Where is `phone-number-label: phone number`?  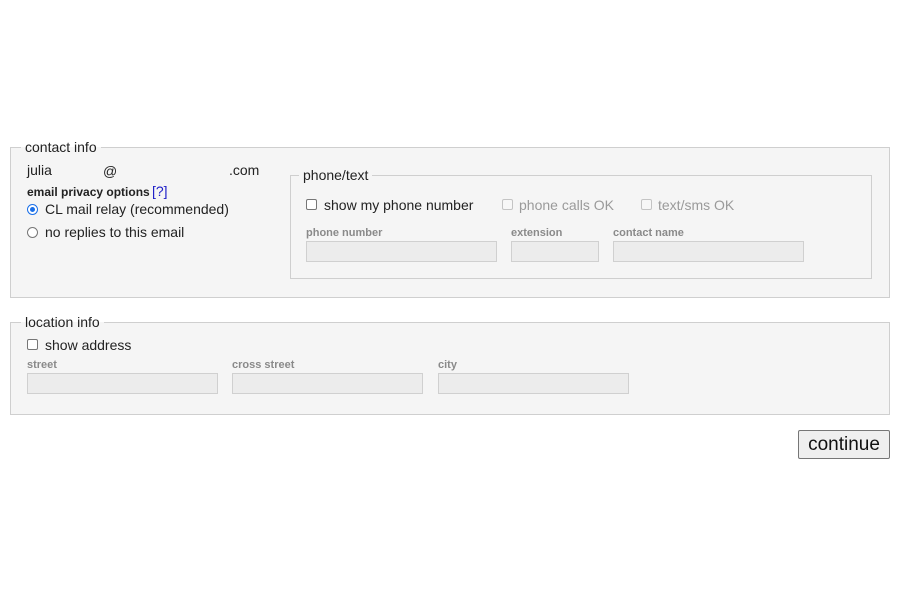
phone-number-label: phone number is located at coordinates (344, 233).